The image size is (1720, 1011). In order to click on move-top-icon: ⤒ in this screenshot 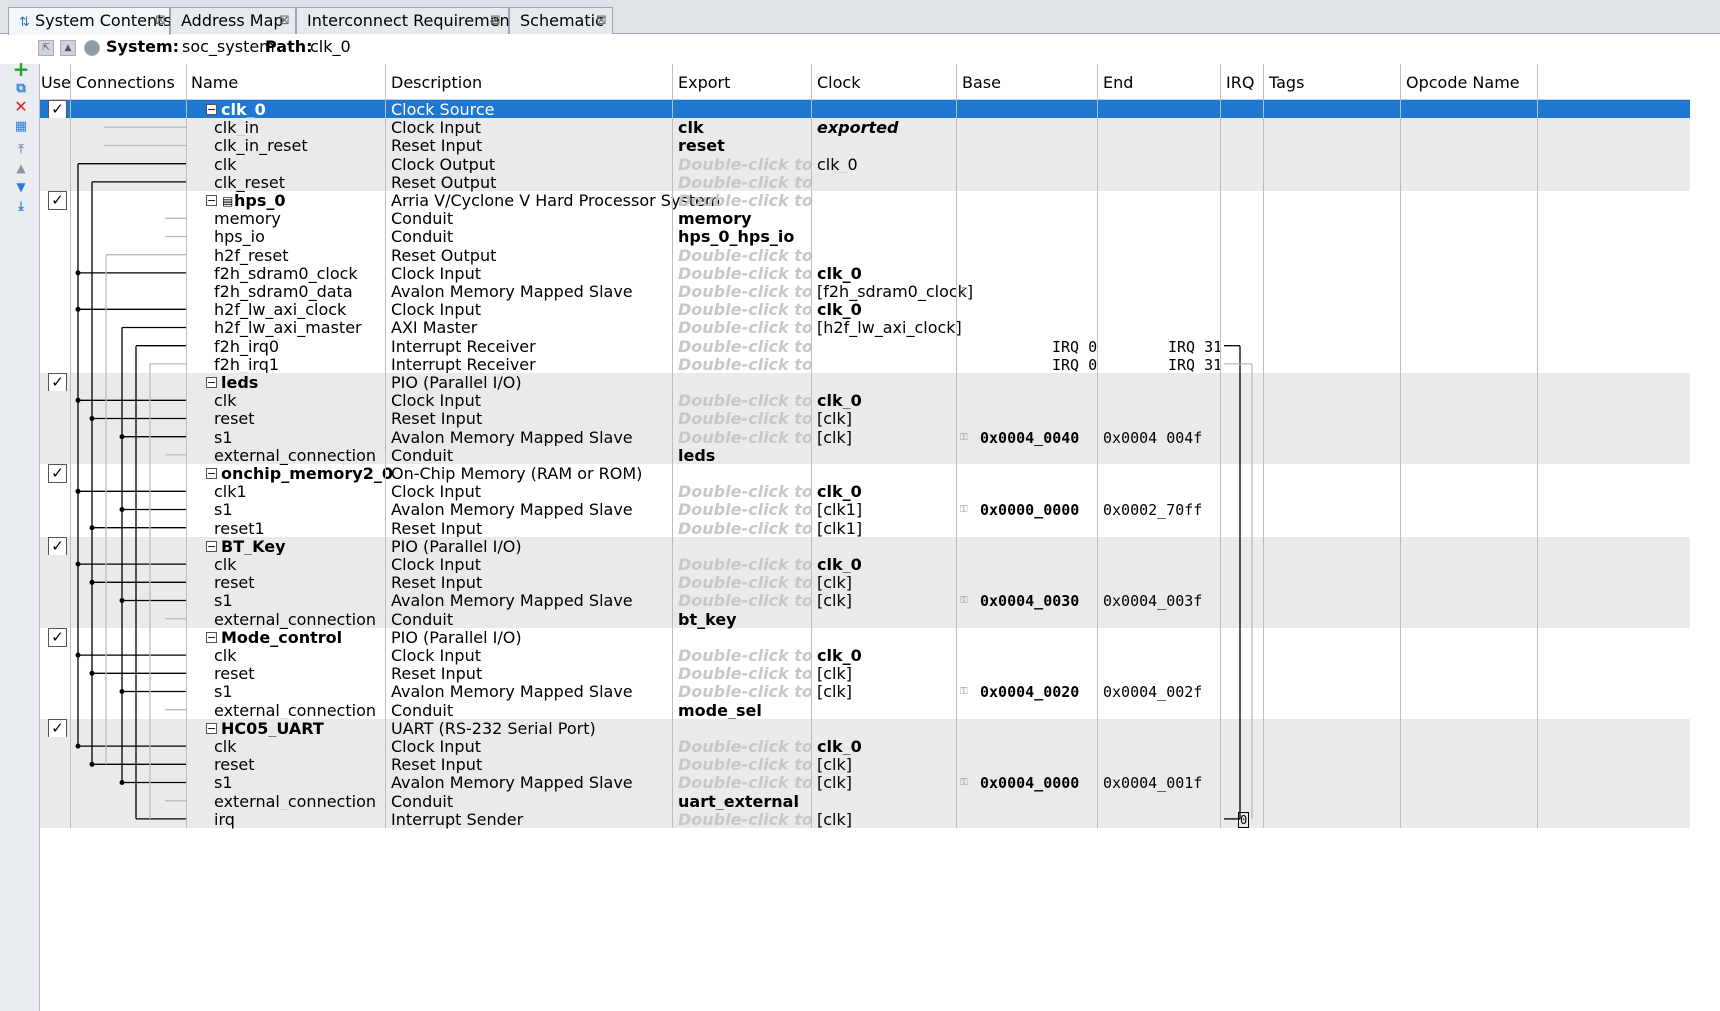, I will do `click(21, 149)`.